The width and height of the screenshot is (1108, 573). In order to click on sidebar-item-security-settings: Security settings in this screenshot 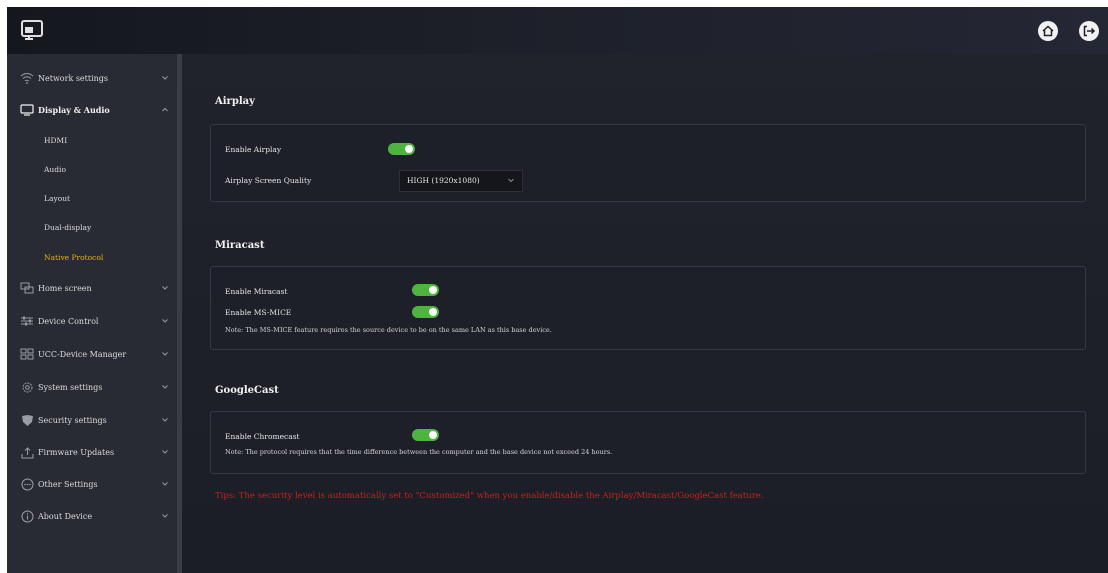, I will do `click(92, 420)`.